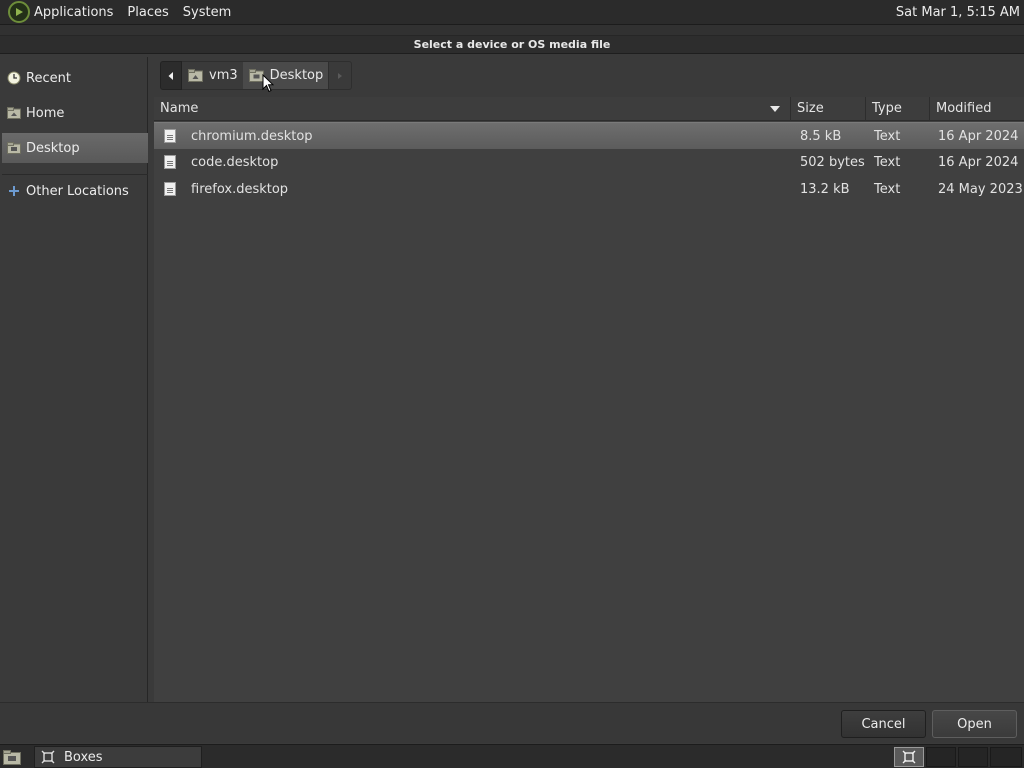  Describe the element at coordinates (512, 30) in the screenshot. I see `window-frame` at that location.